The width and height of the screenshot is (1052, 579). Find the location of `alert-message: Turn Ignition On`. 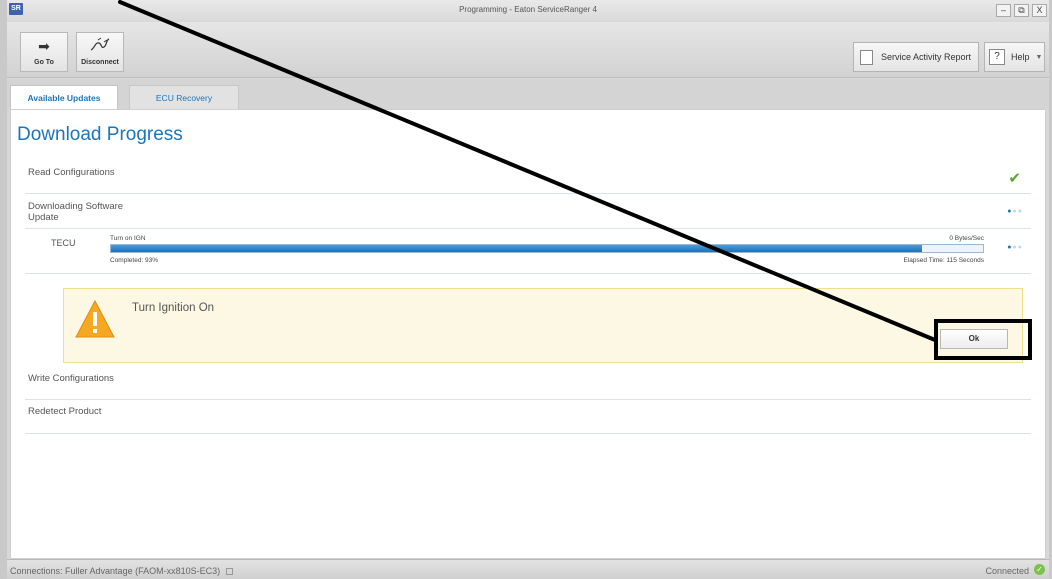

alert-message: Turn Ignition On is located at coordinates (173, 308).